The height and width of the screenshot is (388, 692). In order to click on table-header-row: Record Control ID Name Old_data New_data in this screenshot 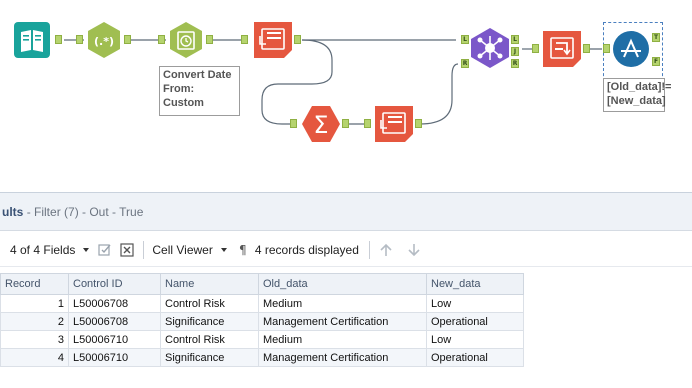, I will do `click(262, 284)`.